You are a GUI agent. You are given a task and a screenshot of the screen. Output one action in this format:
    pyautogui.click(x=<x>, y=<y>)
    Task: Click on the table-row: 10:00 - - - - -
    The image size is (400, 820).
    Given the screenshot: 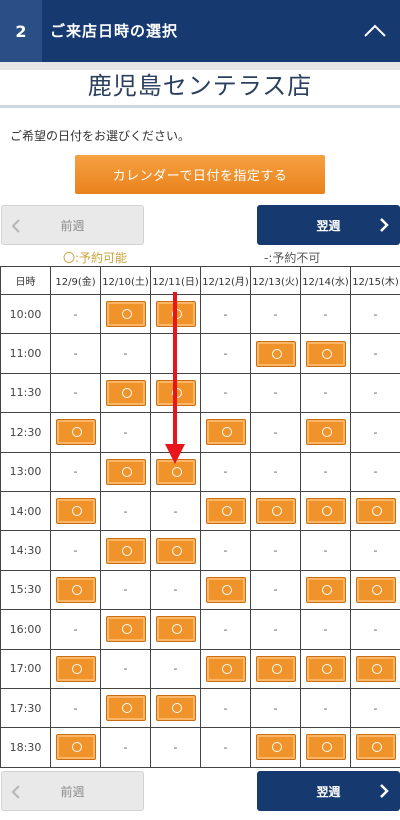 What is the action you would take?
    pyautogui.click(x=200, y=314)
    